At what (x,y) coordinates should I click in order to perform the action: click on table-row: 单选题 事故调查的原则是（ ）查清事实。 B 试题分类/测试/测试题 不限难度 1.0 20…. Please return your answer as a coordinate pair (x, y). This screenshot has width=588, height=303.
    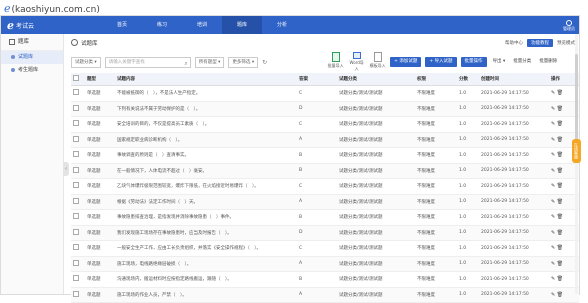
    Looking at the image, I should click on (325, 155).